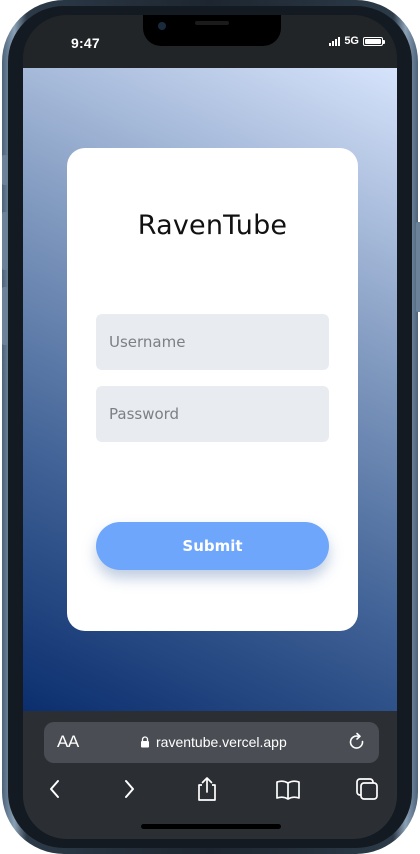 The width and height of the screenshot is (420, 854). I want to click on browser-toolbar, so click(210, 791).